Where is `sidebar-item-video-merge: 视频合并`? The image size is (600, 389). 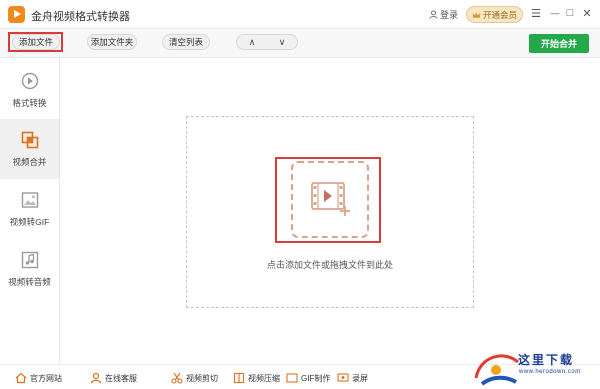 sidebar-item-video-merge: 视频合并 is located at coordinates (29, 149).